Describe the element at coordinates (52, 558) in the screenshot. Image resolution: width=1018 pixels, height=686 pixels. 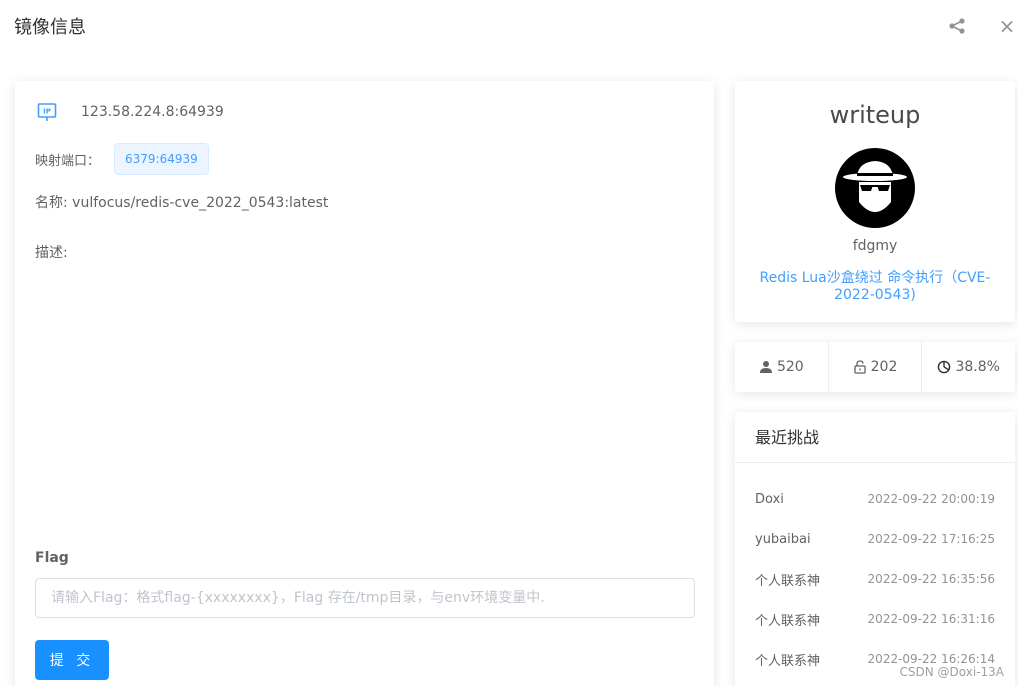
I see `flag-label: Flag` at that location.